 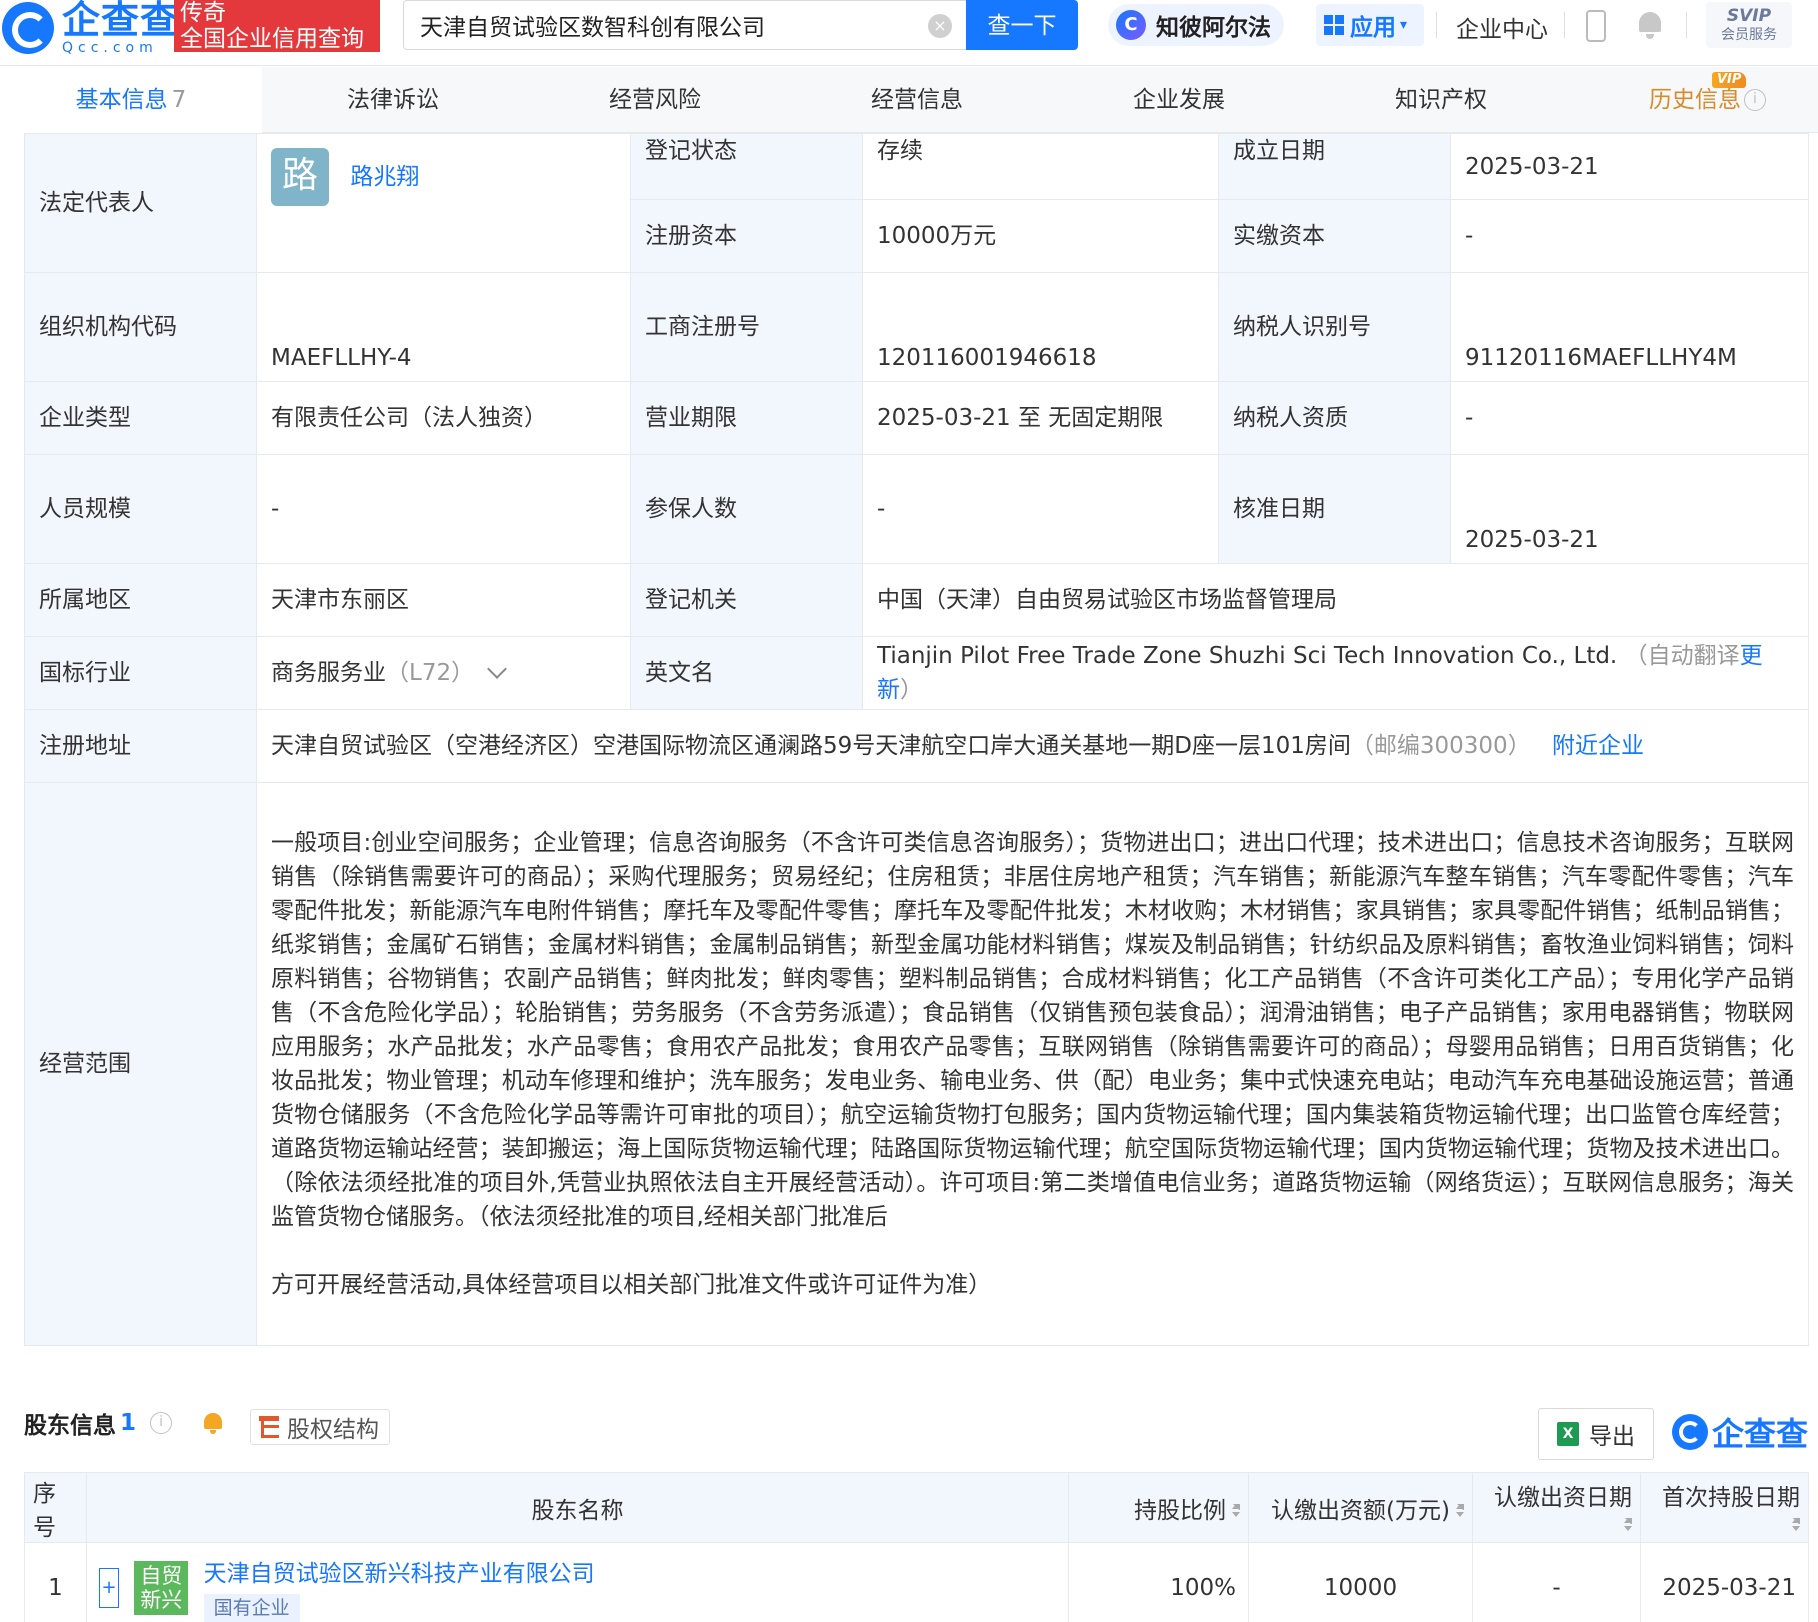 What do you see at coordinates (1196, 25) in the screenshot?
I see `ai-assistant-button: C 知彼阿尔法` at bounding box center [1196, 25].